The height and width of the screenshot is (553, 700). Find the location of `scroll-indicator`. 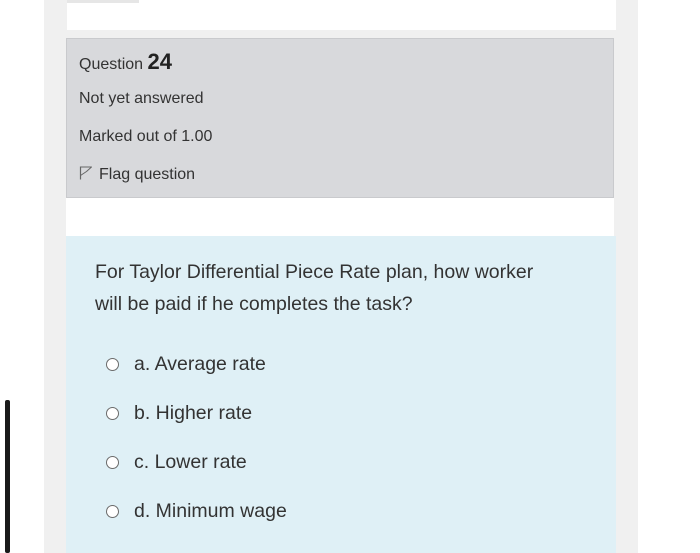

scroll-indicator is located at coordinates (7, 476).